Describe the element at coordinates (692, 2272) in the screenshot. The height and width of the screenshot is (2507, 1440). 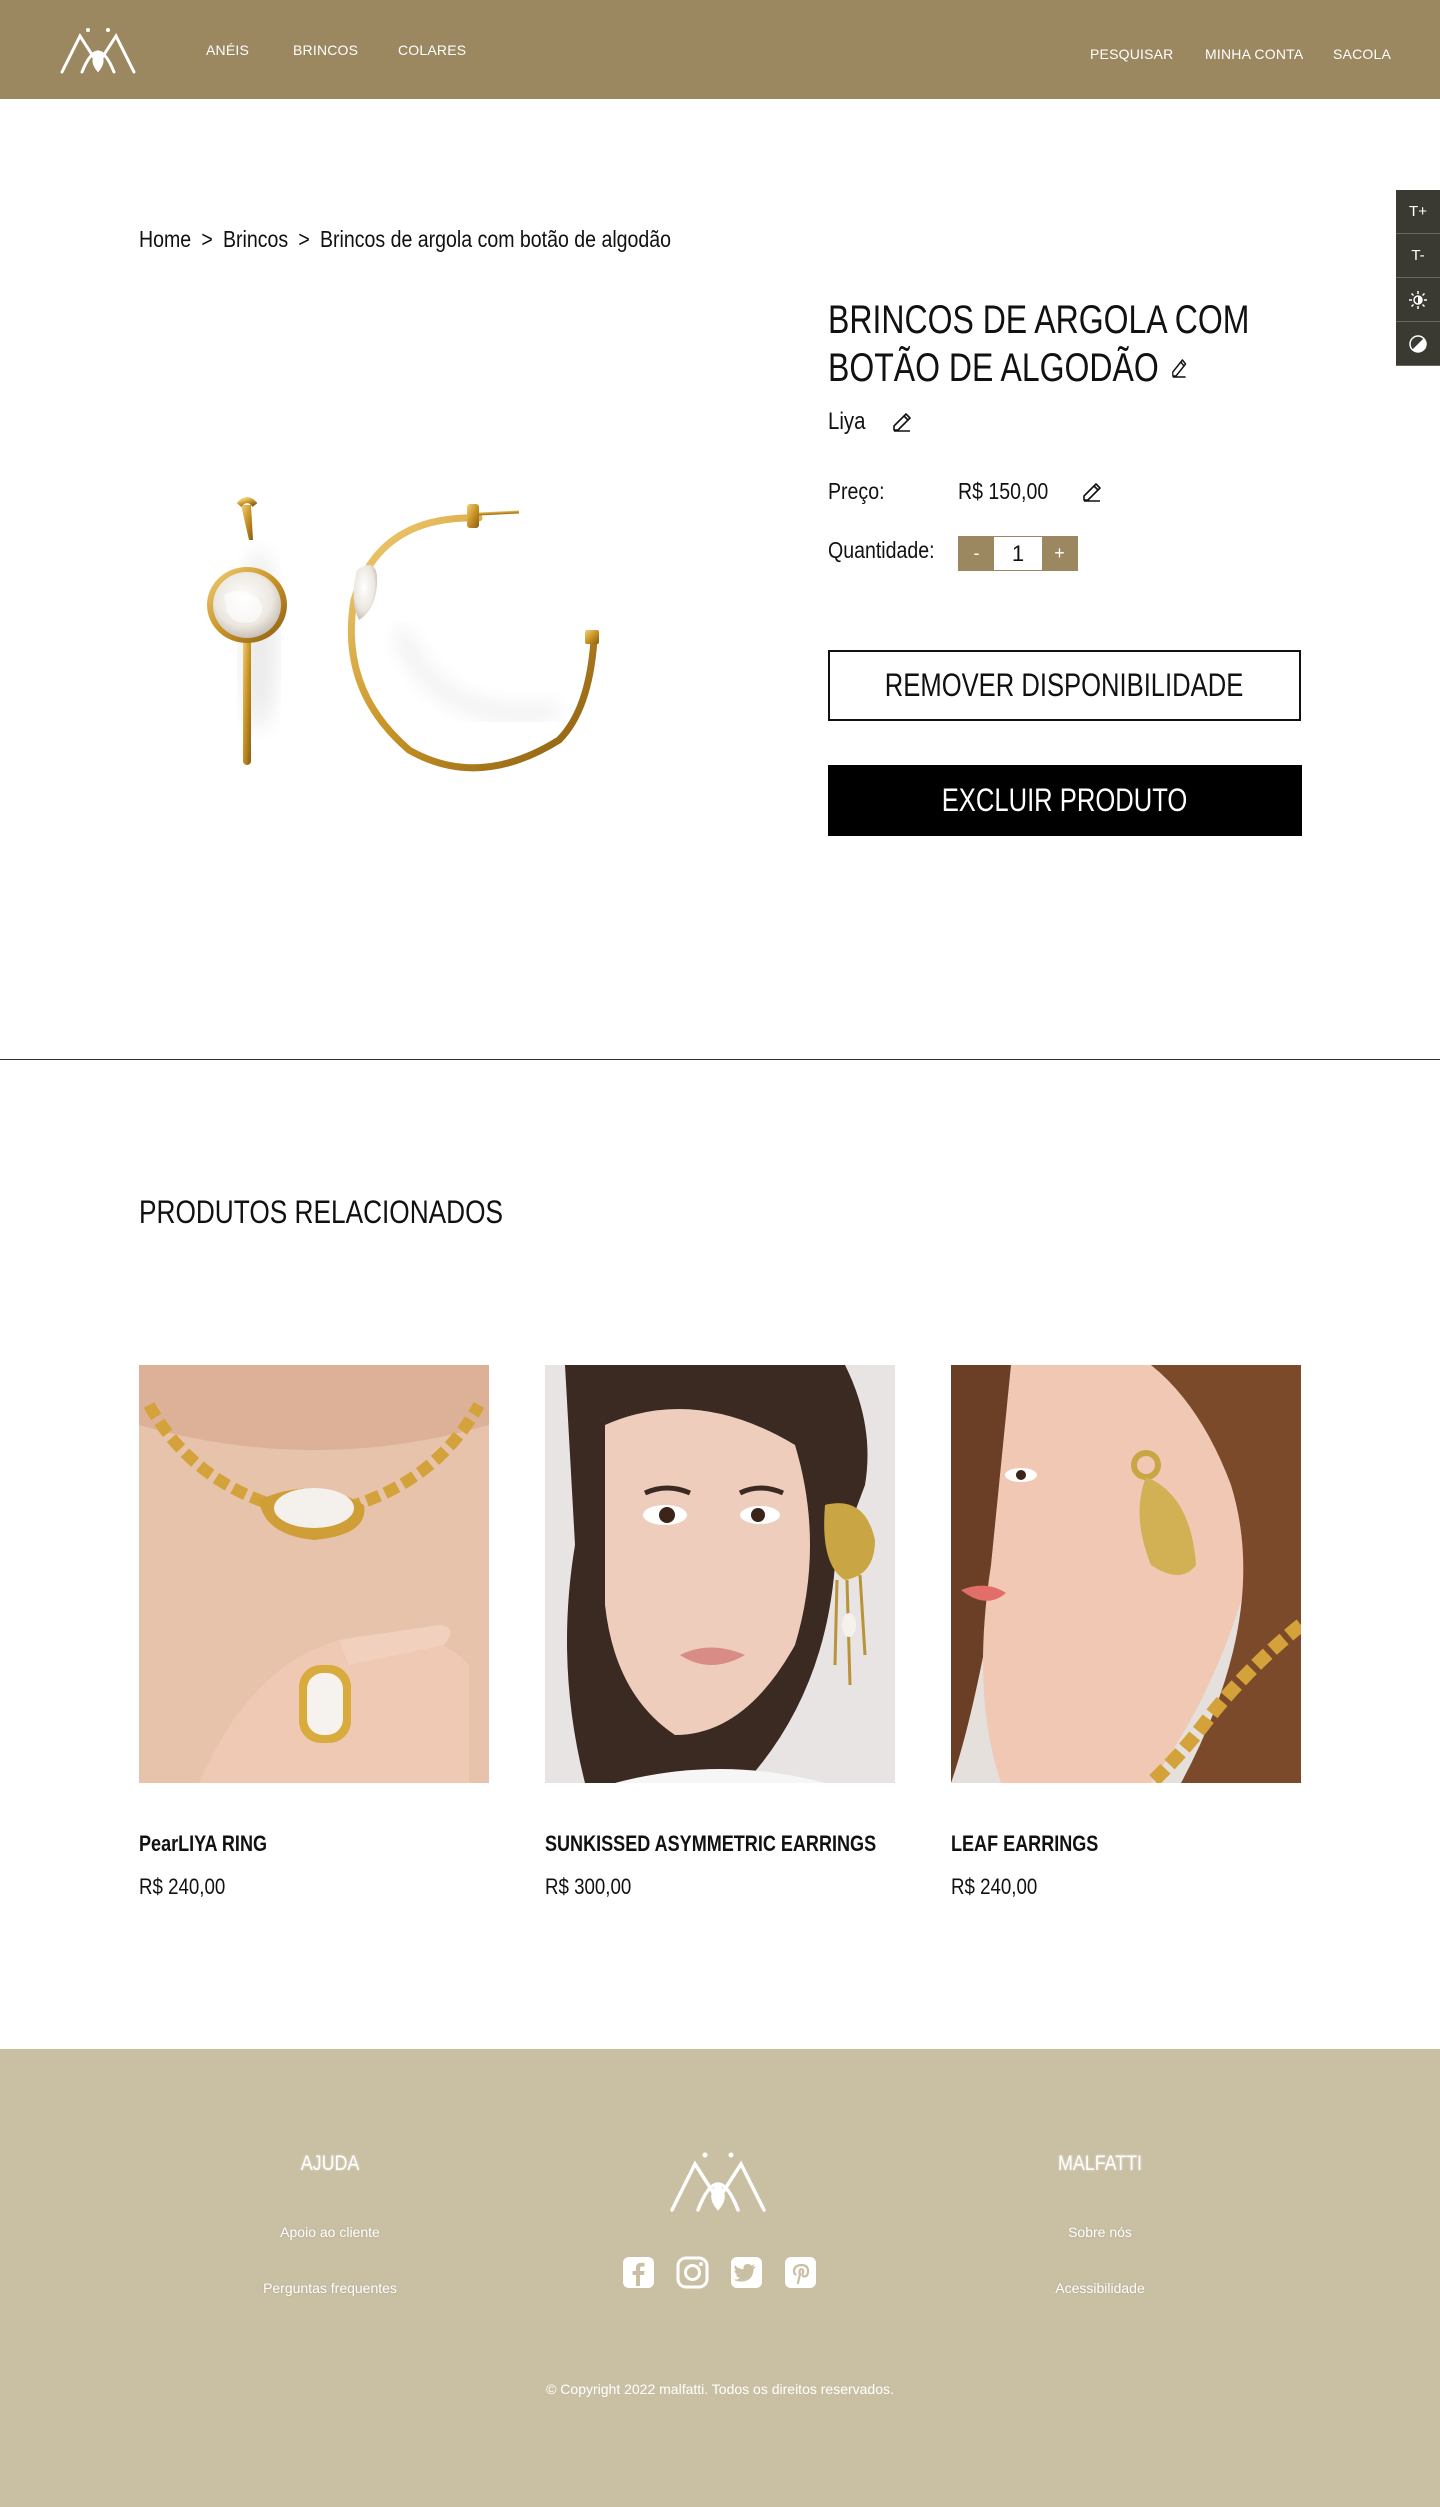
I see `instagram-icon` at that location.